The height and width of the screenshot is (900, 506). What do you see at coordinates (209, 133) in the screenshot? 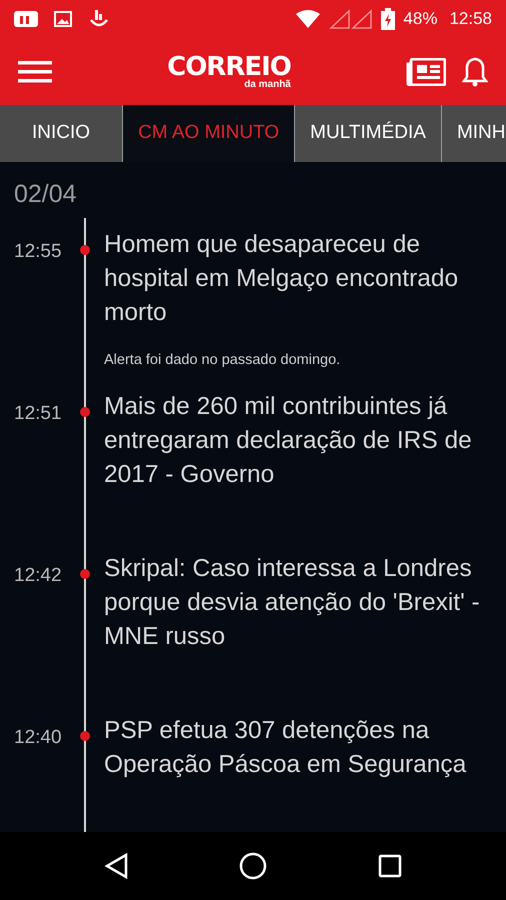
I see `tab: CM AO MINUTO` at bounding box center [209, 133].